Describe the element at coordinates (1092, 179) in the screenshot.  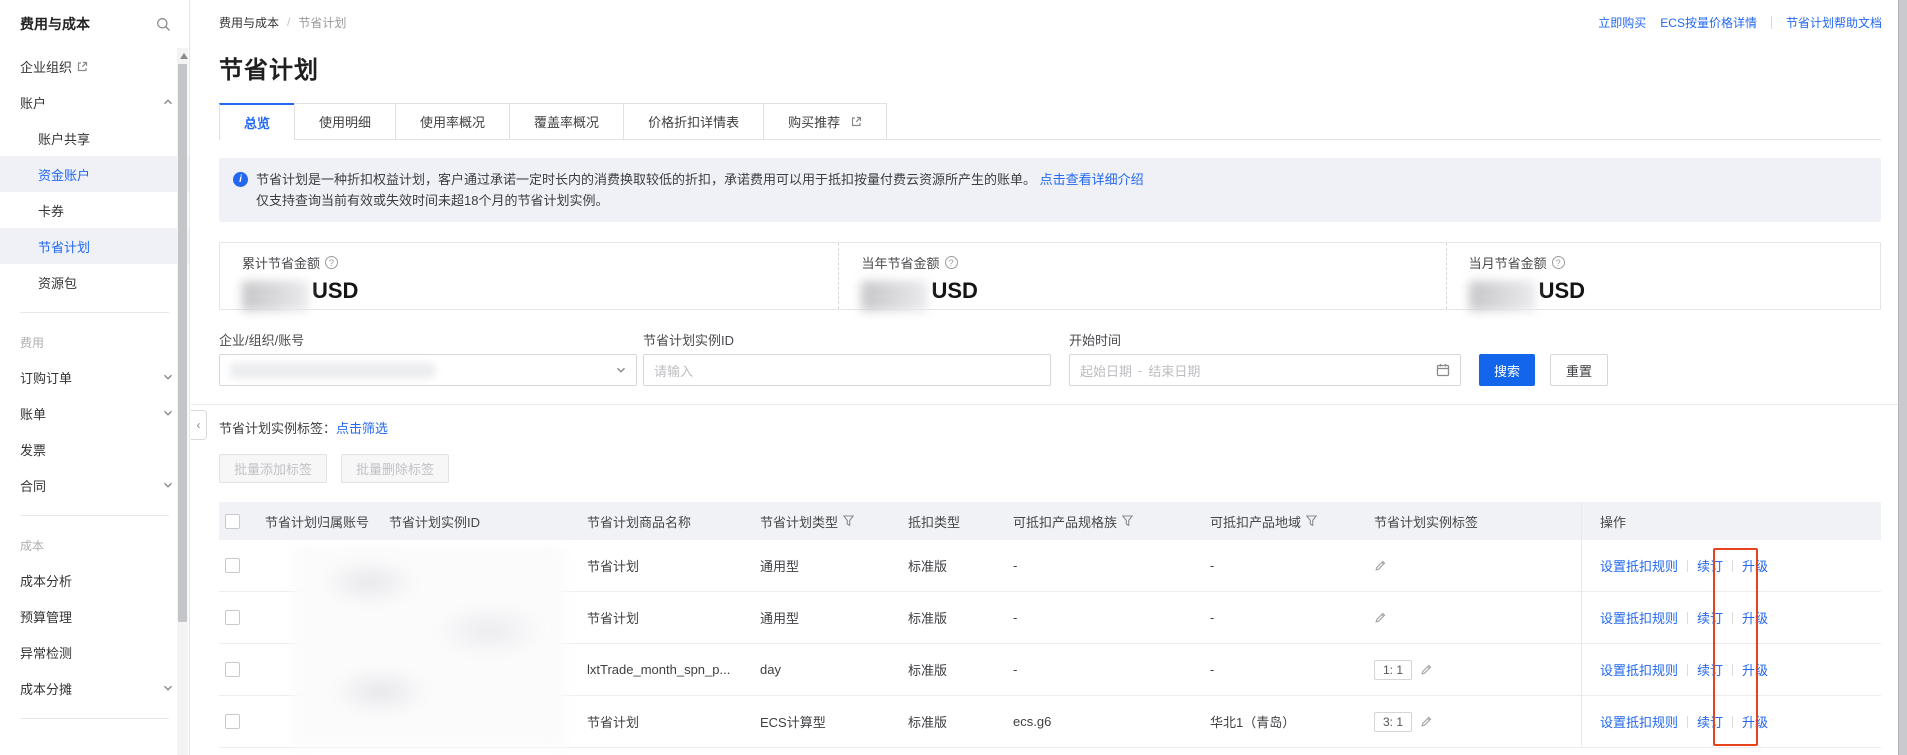
I see `banner-detail-link: 点击查看详细介绍` at that location.